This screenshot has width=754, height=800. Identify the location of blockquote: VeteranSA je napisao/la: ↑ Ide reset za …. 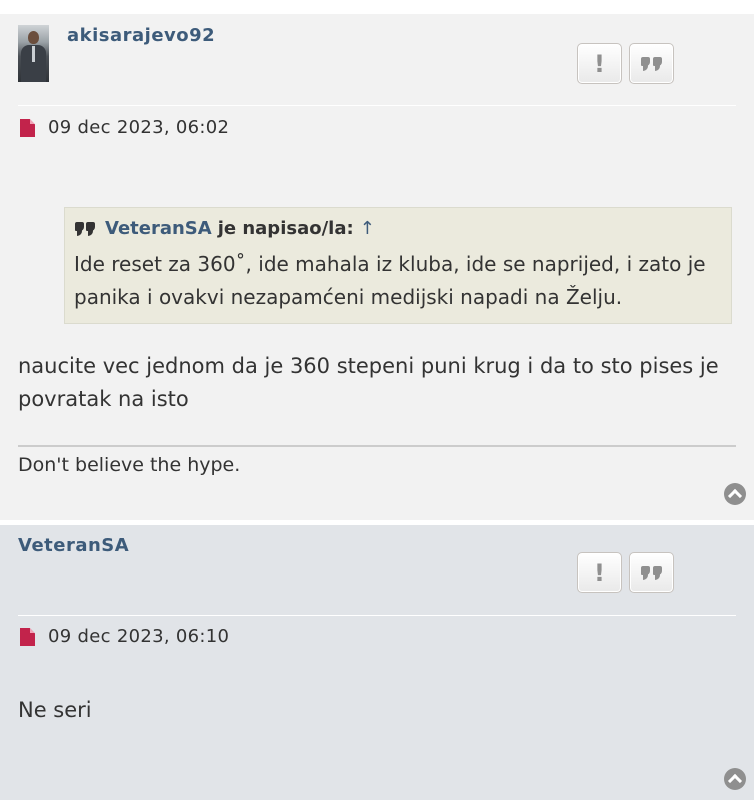
(398, 265).